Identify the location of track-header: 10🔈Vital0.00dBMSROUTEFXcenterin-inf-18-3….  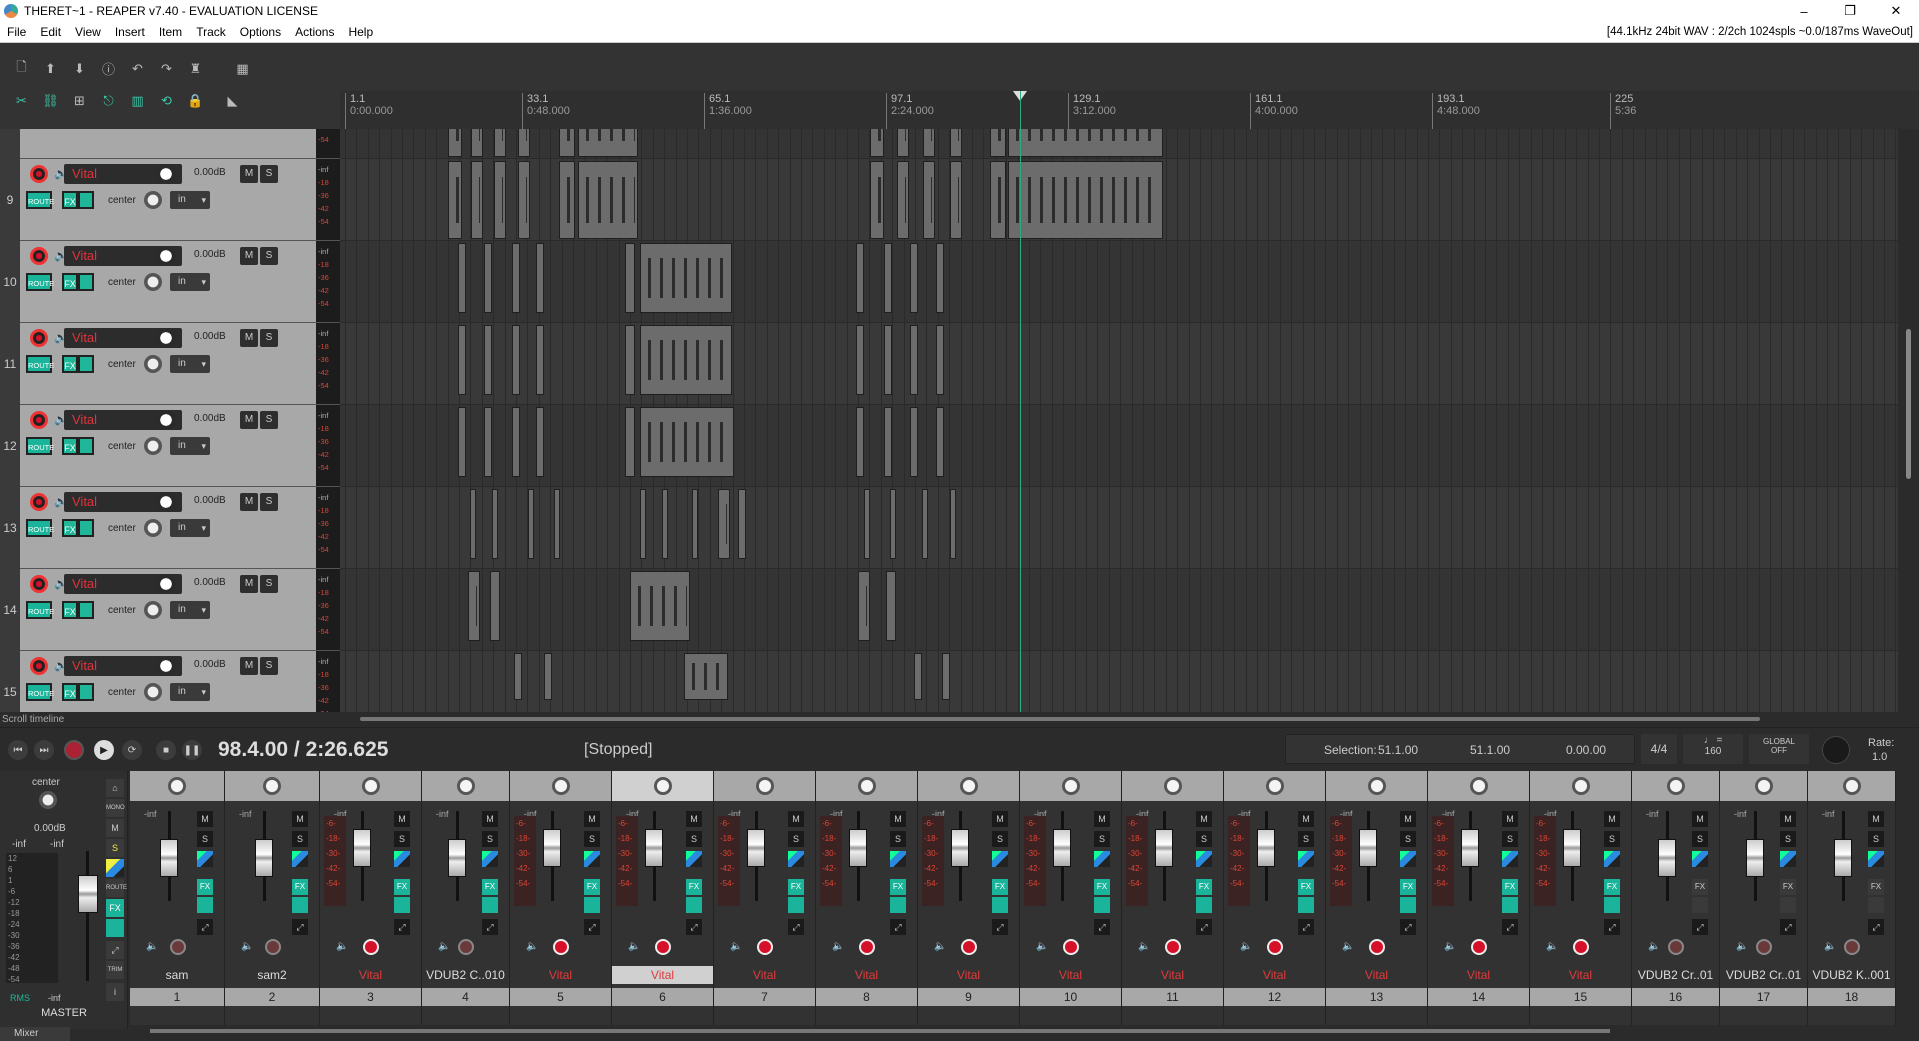
(170, 282).